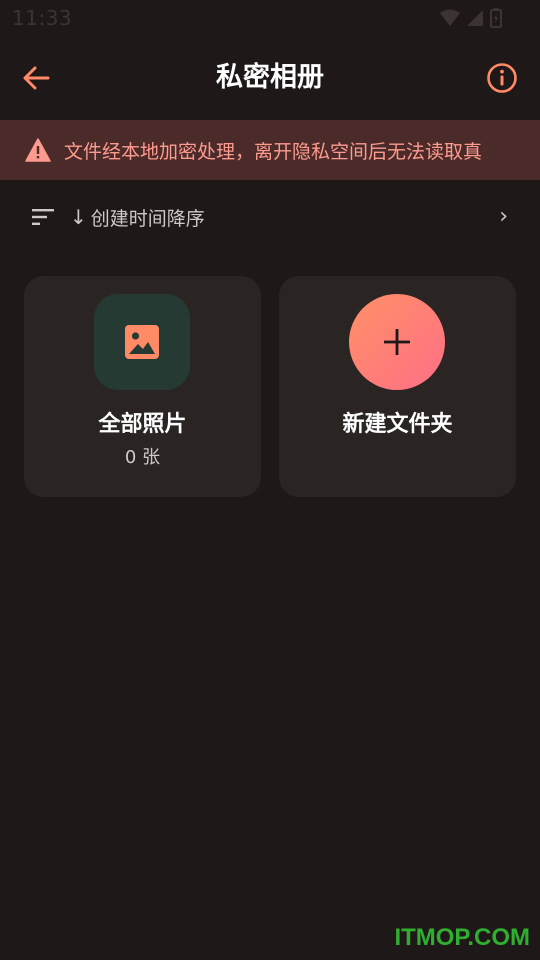  Describe the element at coordinates (475, 18) in the screenshot. I see `signal-icon` at that location.